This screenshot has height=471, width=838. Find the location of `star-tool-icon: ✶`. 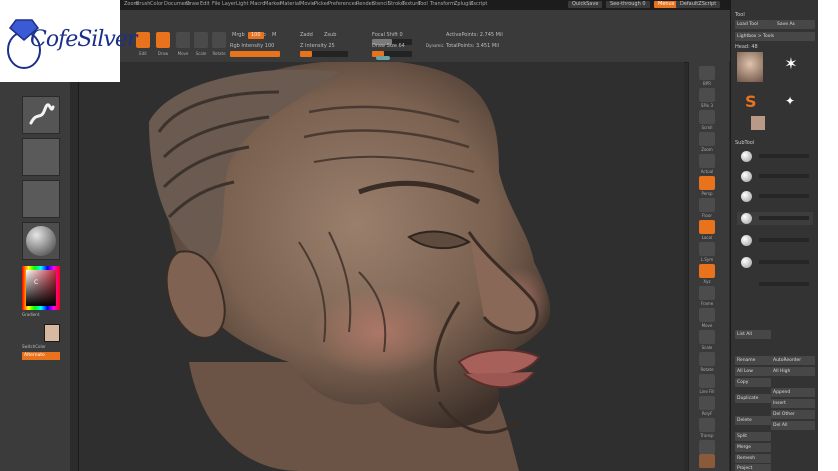

star-tool-icon: ✶ is located at coordinates (791, 64).